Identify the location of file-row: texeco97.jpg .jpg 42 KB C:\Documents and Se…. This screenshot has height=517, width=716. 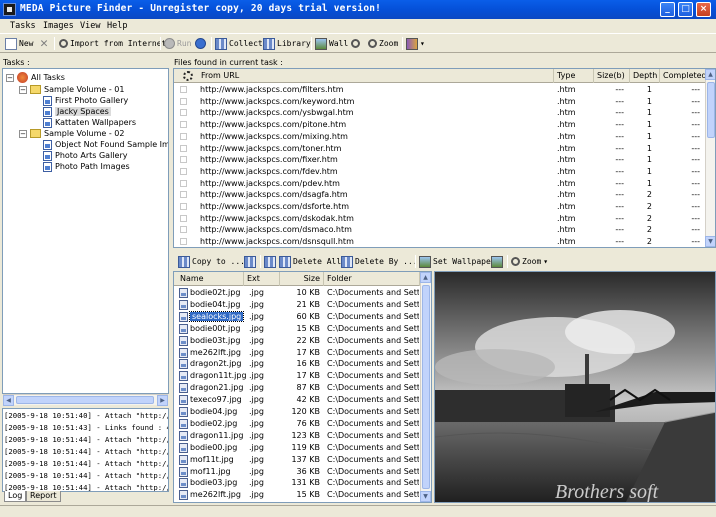
(297, 400).